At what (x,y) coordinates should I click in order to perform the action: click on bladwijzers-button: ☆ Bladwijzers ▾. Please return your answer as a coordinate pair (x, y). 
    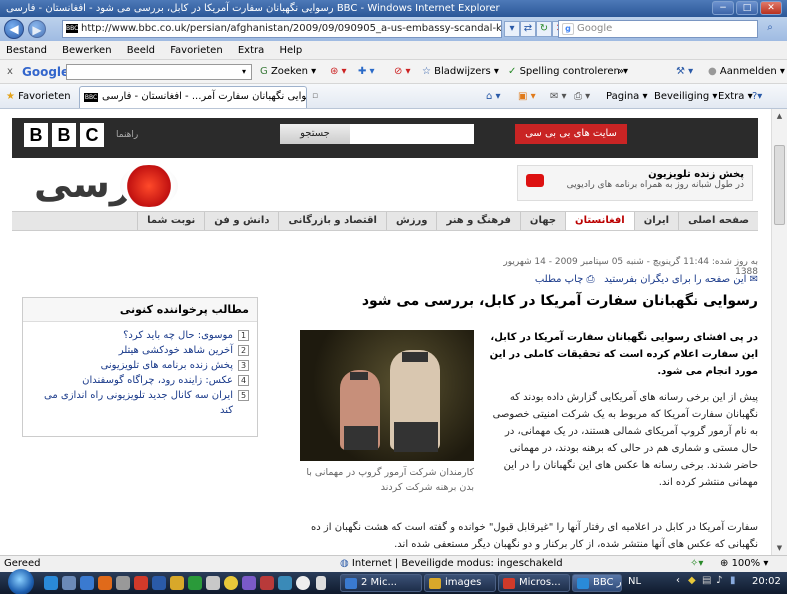
    Looking at the image, I should click on (460, 72).